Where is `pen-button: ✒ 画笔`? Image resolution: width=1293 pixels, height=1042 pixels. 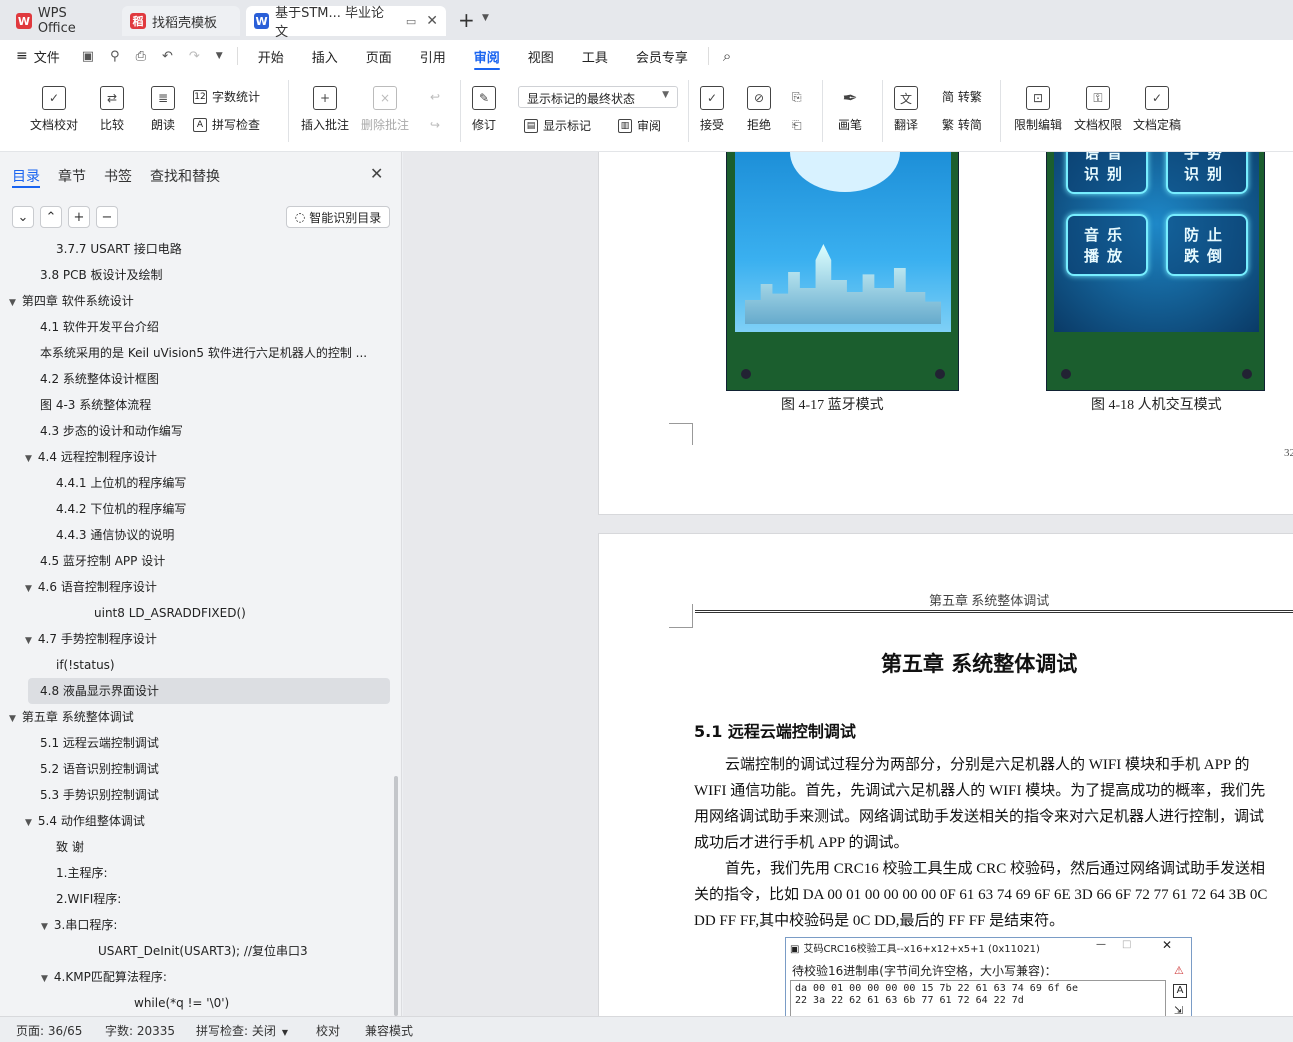 pen-button: ✒ 画笔 is located at coordinates (850, 109).